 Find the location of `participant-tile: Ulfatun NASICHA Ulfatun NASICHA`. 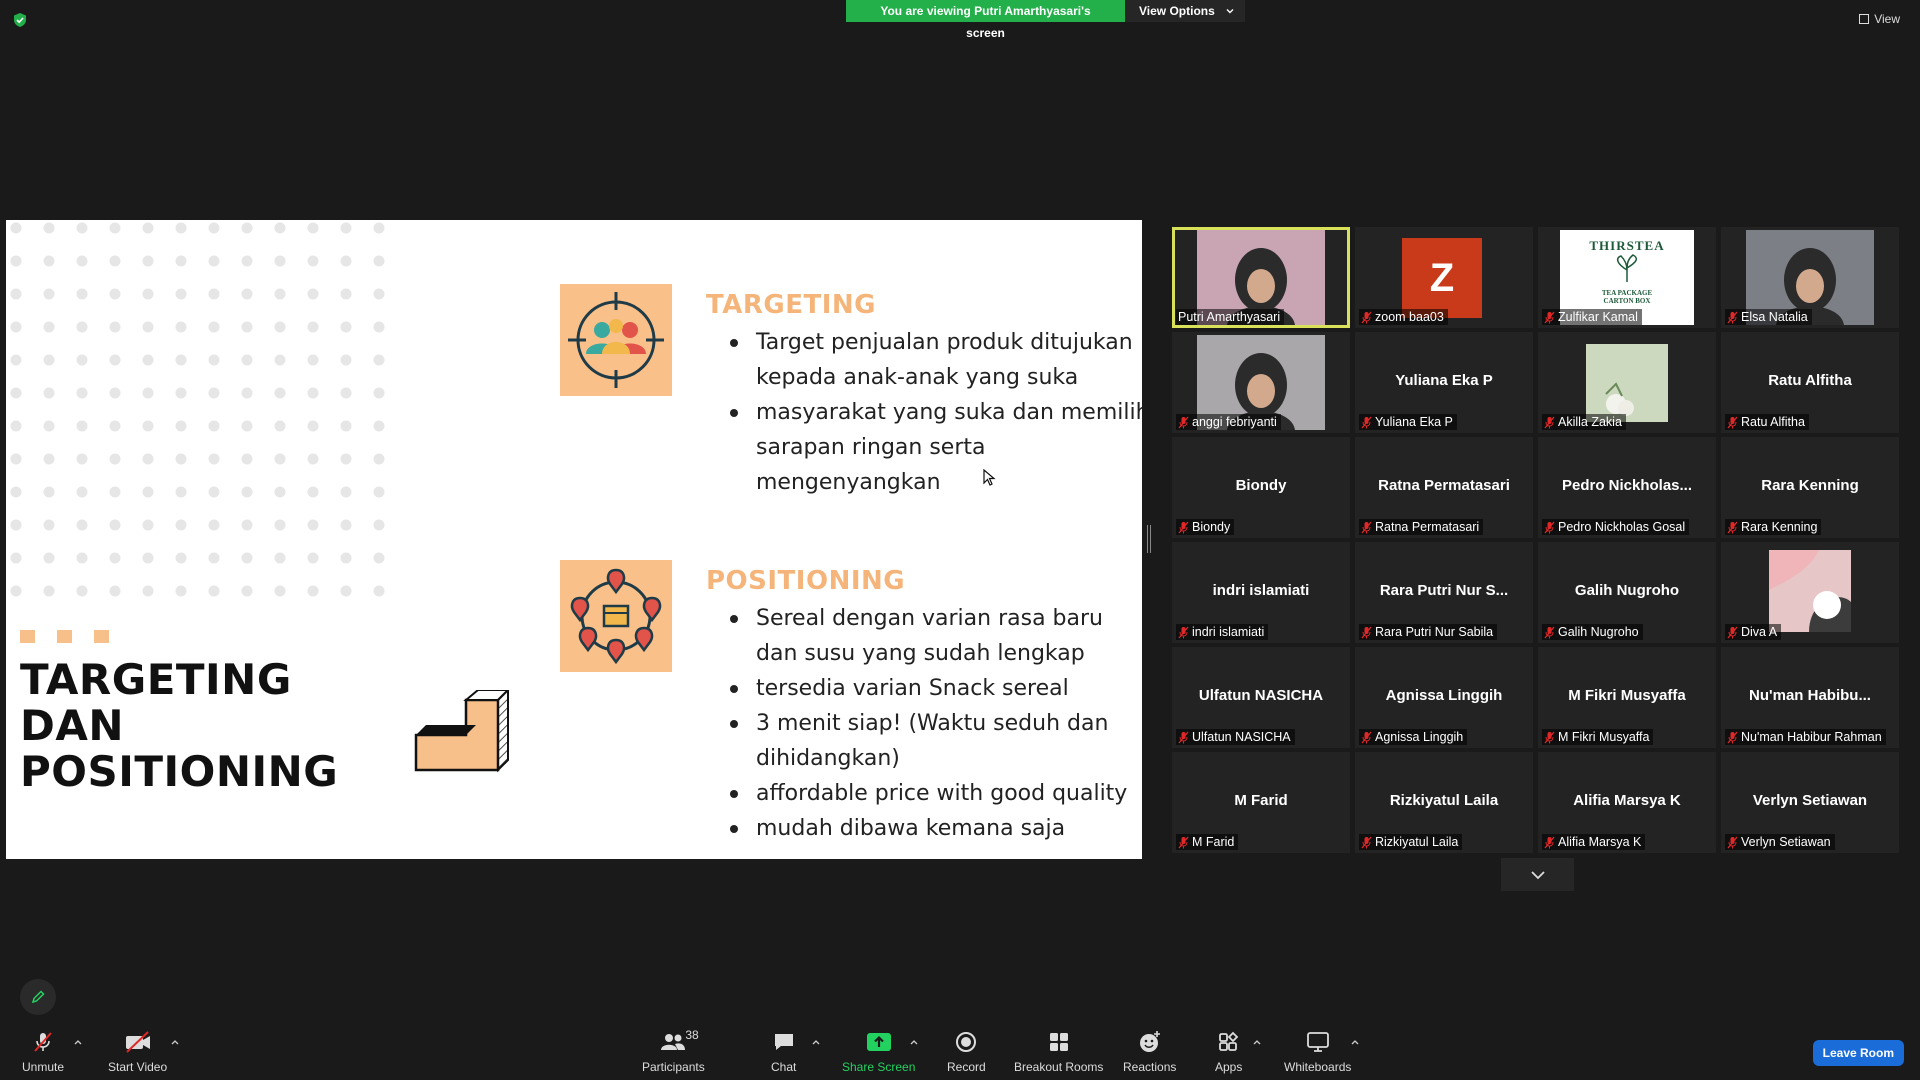

participant-tile: Ulfatun NASICHA Ulfatun NASICHA is located at coordinates (1261, 697).